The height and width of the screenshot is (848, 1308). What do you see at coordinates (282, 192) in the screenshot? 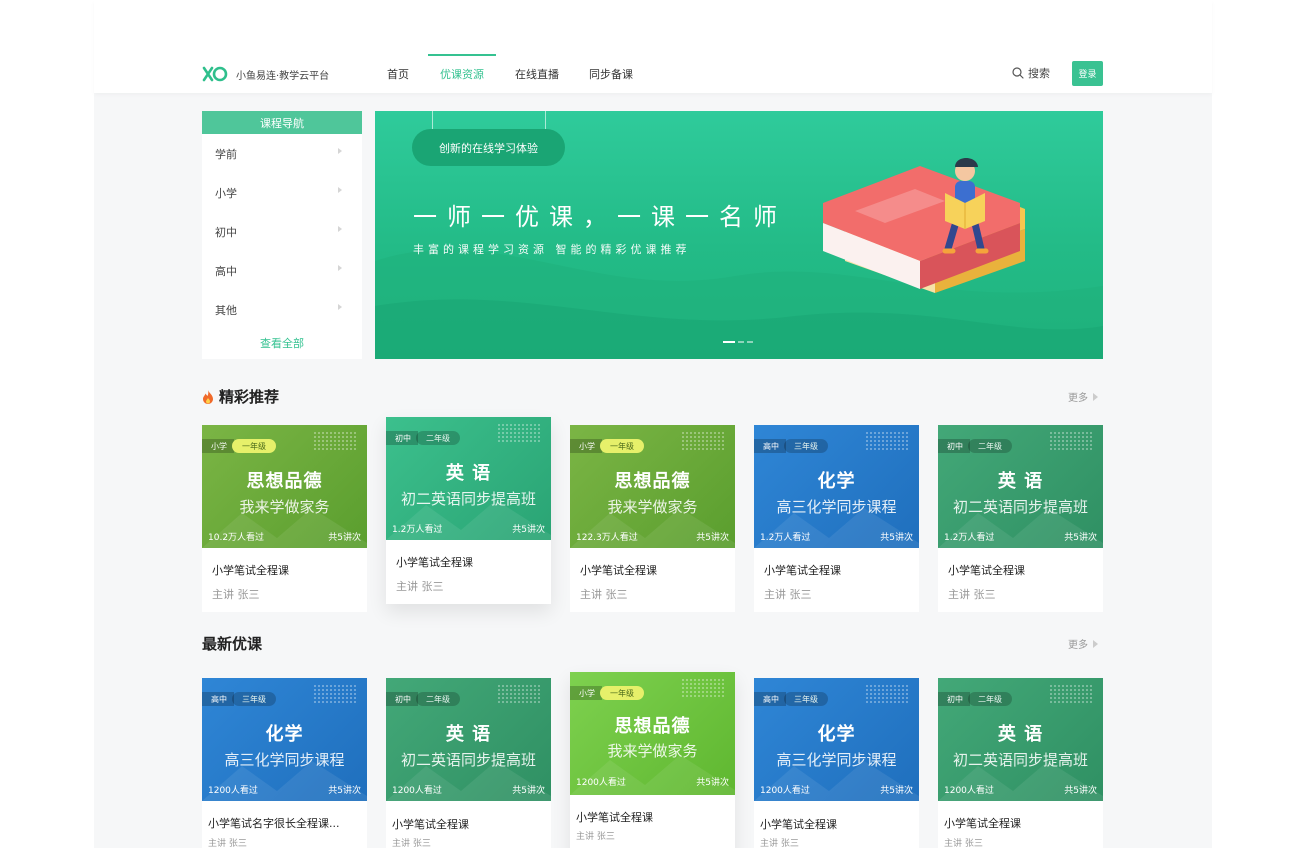
I see `course-nav-item-primary: 小学` at bounding box center [282, 192].